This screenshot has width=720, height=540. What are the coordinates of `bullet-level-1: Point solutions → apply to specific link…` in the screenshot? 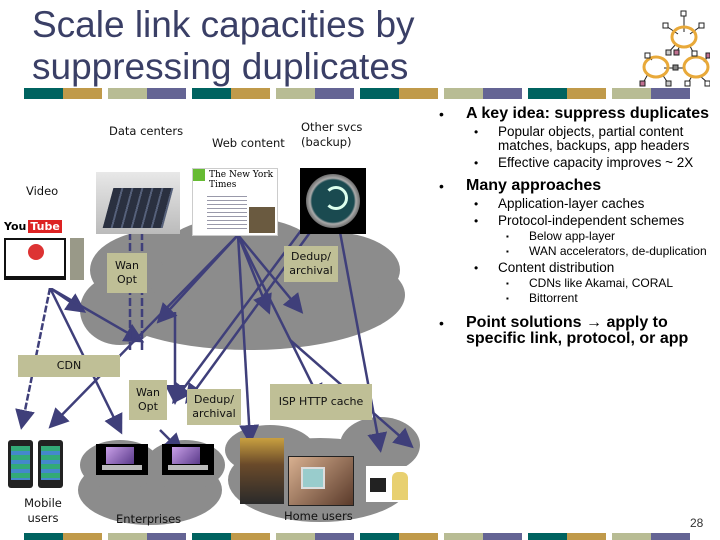 It's located at (578, 331).